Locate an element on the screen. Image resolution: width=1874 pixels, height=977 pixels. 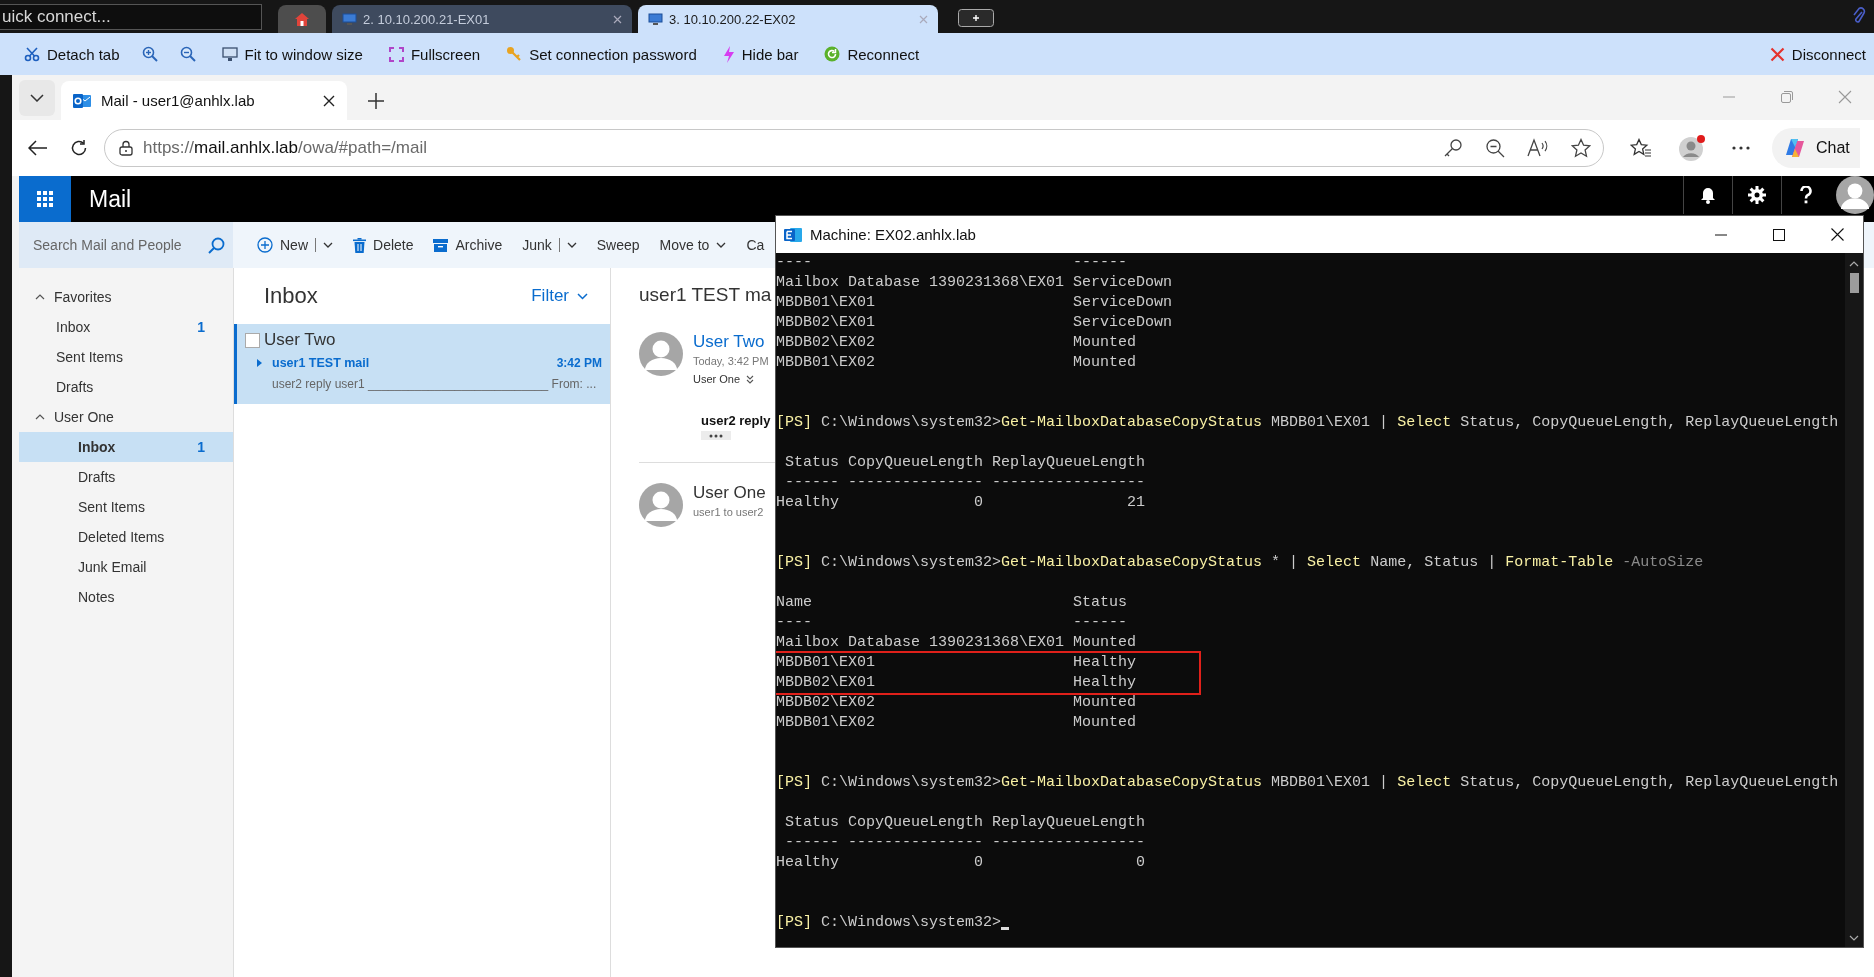
console-output-line: MBDB01\EX01 ServiceDown is located at coordinates (974, 302).